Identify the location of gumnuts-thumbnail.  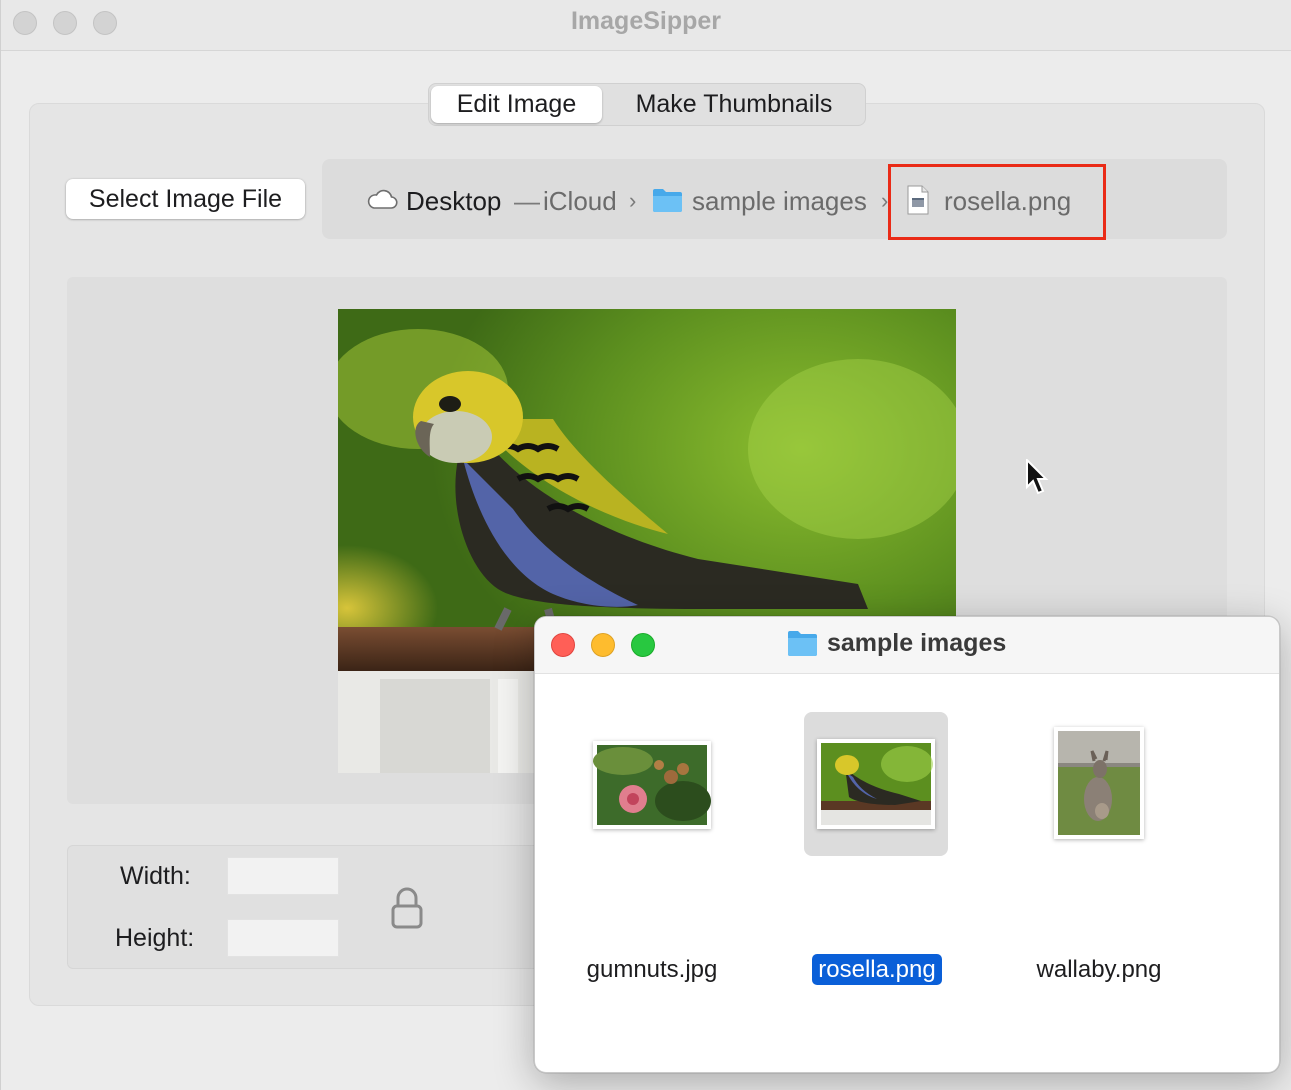
(652, 785).